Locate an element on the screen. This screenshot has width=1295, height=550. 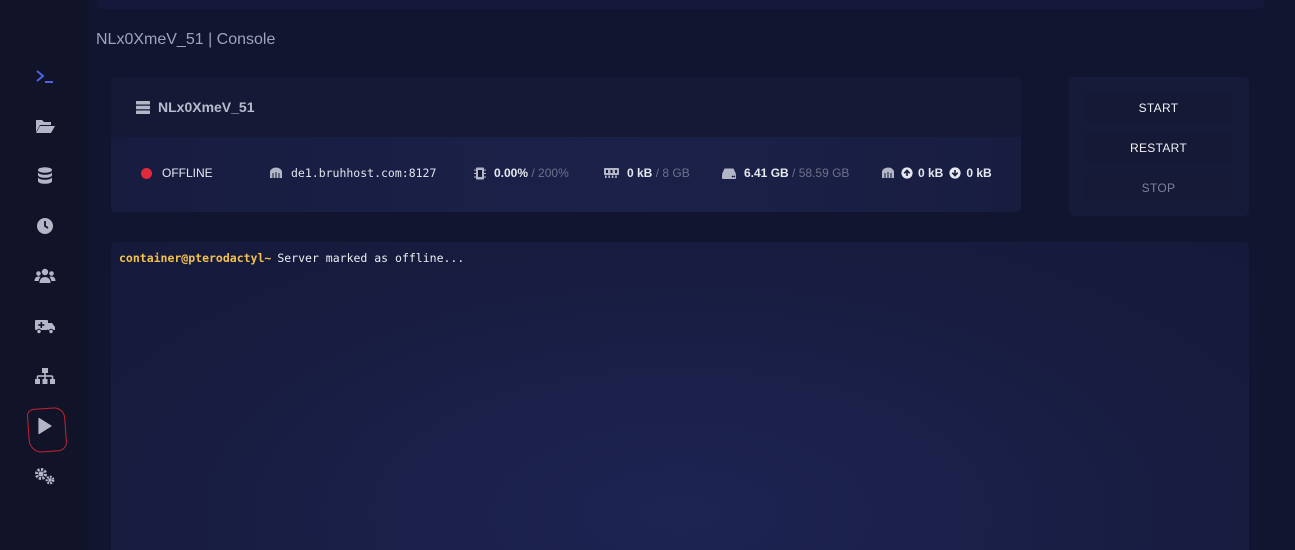
console-prompt: container@pterodactyl~ is located at coordinates (195, 258).